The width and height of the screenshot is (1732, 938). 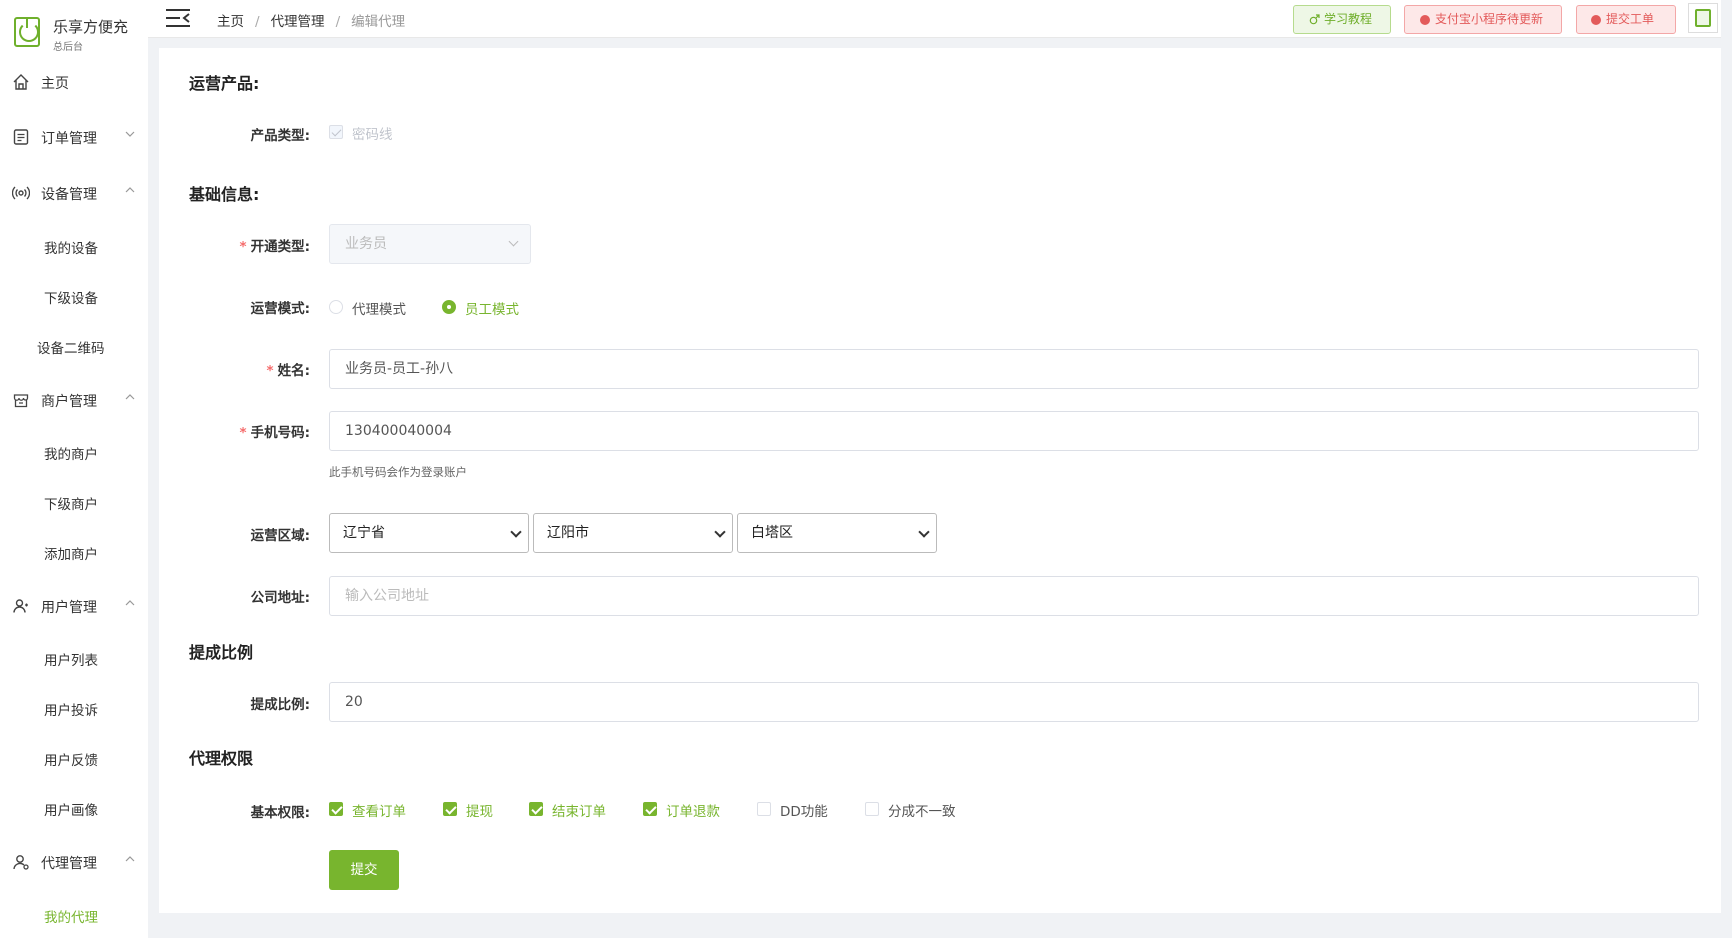 I want to click on alipay-update-button: 支付宝小程序待更新, so click(x=1483, y=19).